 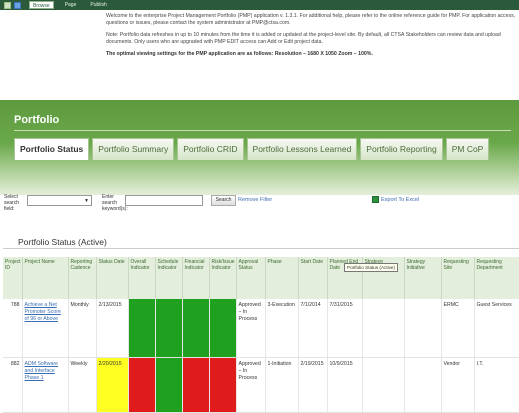 I want to click on edit-page-icon, so click(x=17, y=5).